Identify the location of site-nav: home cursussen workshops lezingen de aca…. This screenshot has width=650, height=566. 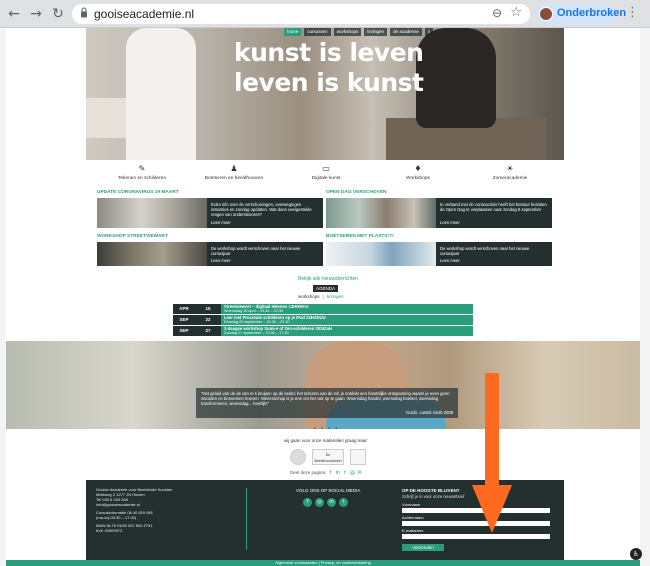
(359, 32).